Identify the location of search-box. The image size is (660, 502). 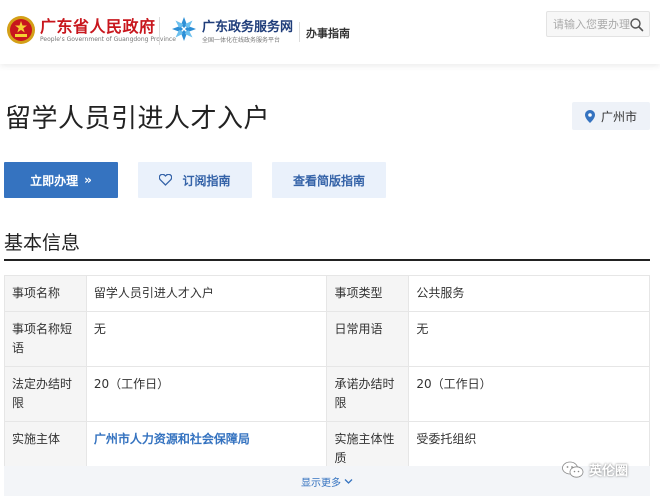
(598, 24).